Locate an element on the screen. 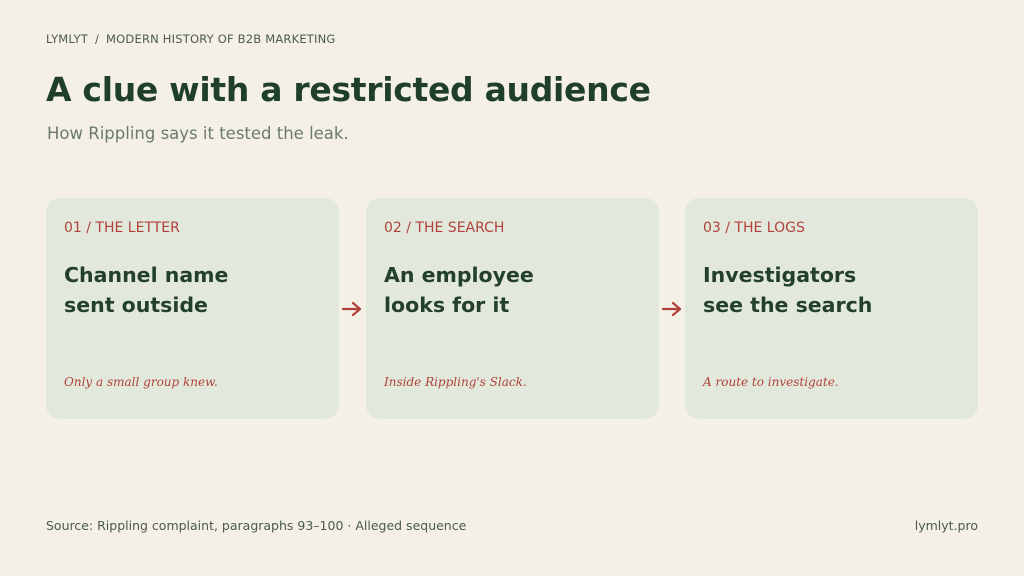  step-label: 02 / THE SEARCH is located at coordinates (444, 228).